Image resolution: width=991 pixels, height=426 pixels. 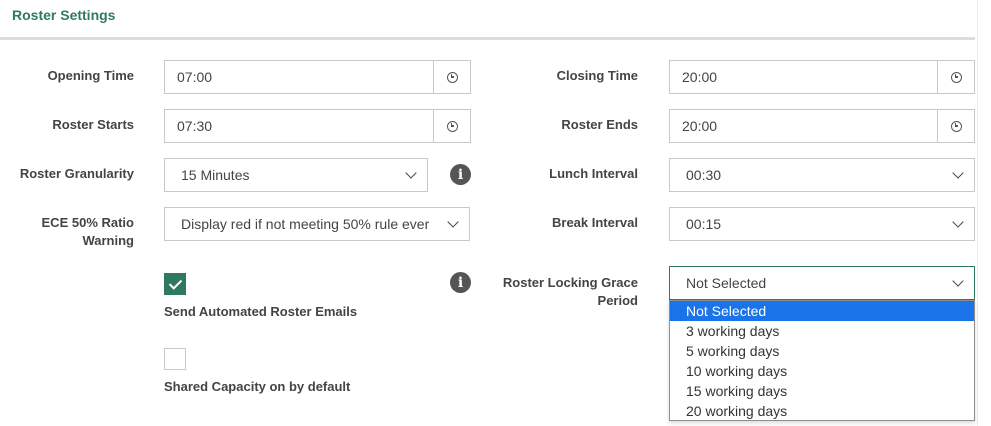 I want to click on dropdown-option: 3 working days, so click(x=822, y=331).